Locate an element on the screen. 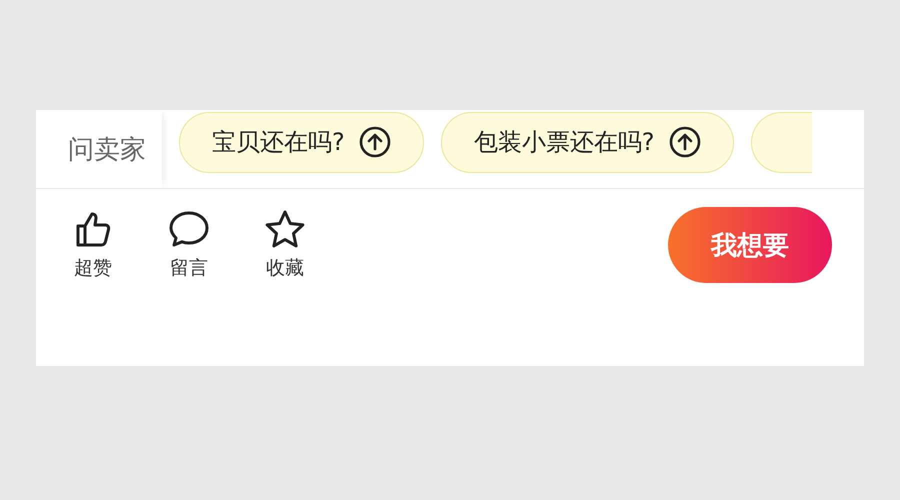  star-icon is located at coordinates (285, 229).